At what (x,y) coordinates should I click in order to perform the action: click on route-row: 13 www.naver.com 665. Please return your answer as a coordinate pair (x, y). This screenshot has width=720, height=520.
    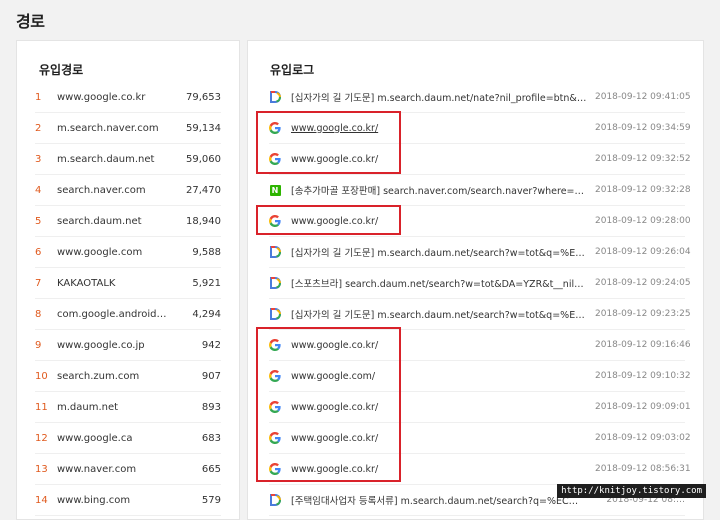
    Looking at the image, I should click on (128, 469).